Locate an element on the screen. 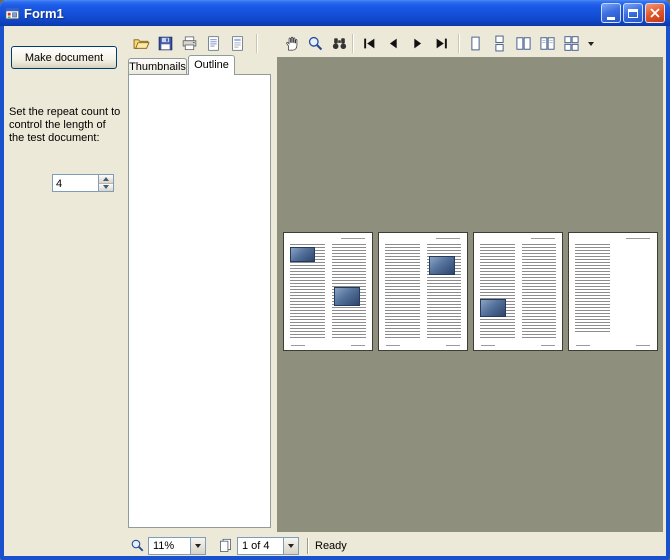  save-button is located at coordinates (165, 43).